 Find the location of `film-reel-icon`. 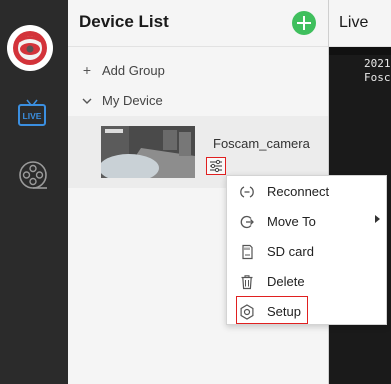

film-reel-icon is located at coordinates (33, 175).